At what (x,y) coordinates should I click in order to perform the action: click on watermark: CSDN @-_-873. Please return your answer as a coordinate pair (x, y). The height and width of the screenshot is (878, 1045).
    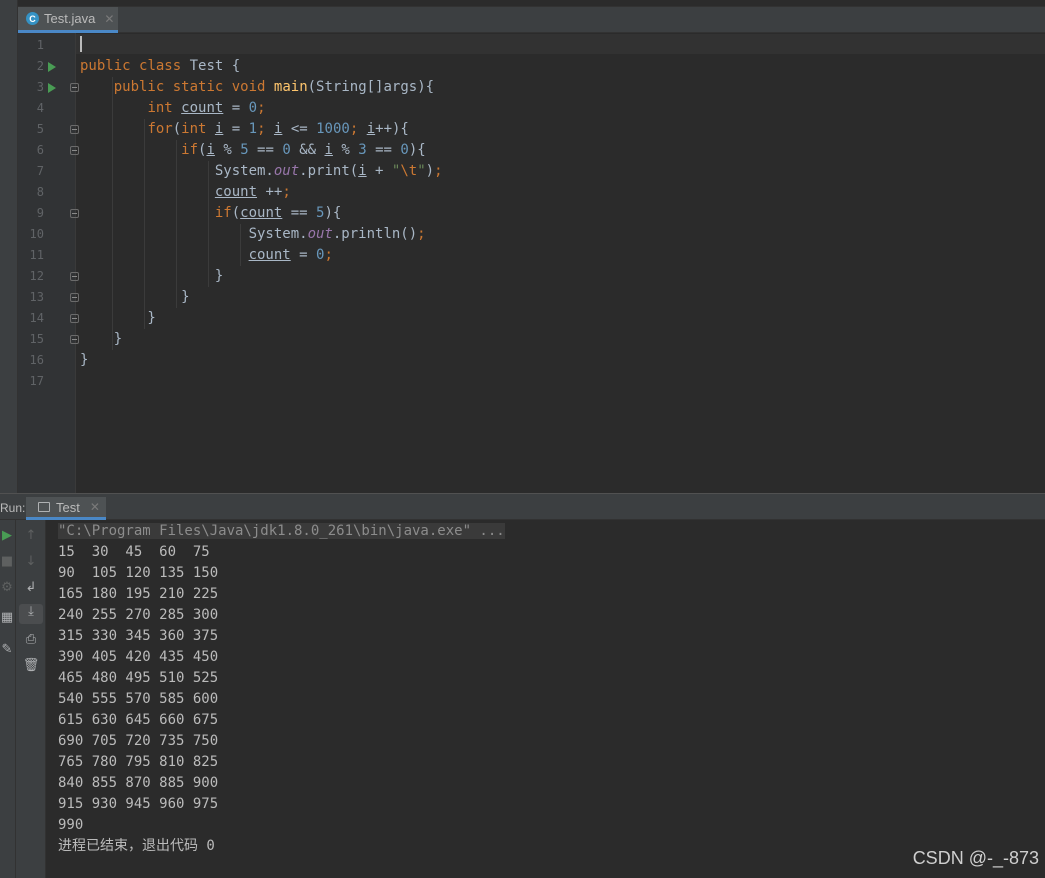
    Looking at the image, I should click on (975, 858).